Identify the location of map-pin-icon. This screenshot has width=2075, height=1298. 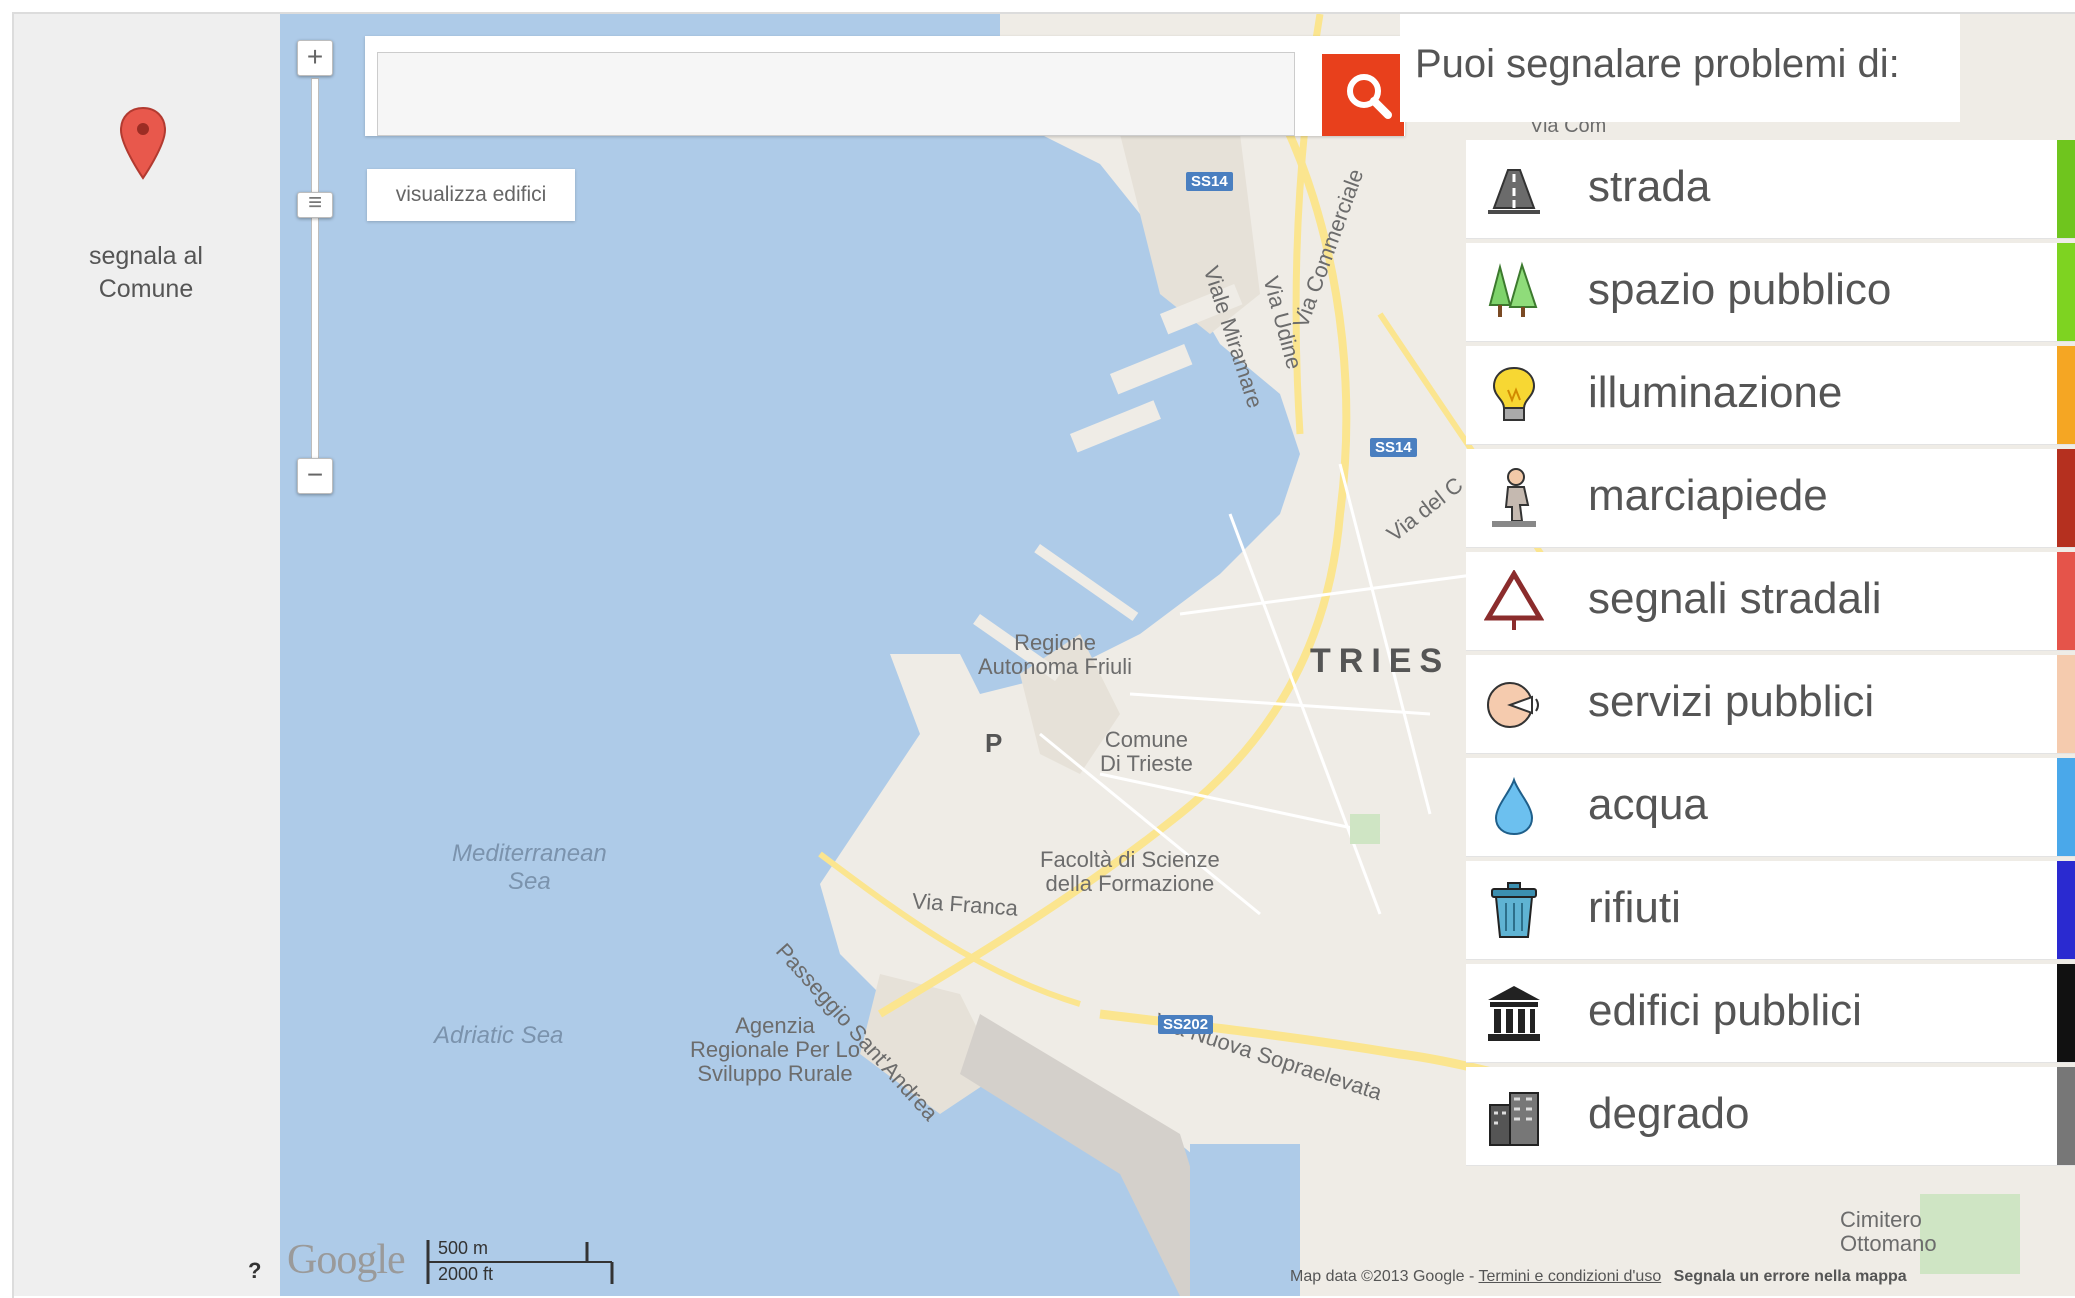
(143, 143).